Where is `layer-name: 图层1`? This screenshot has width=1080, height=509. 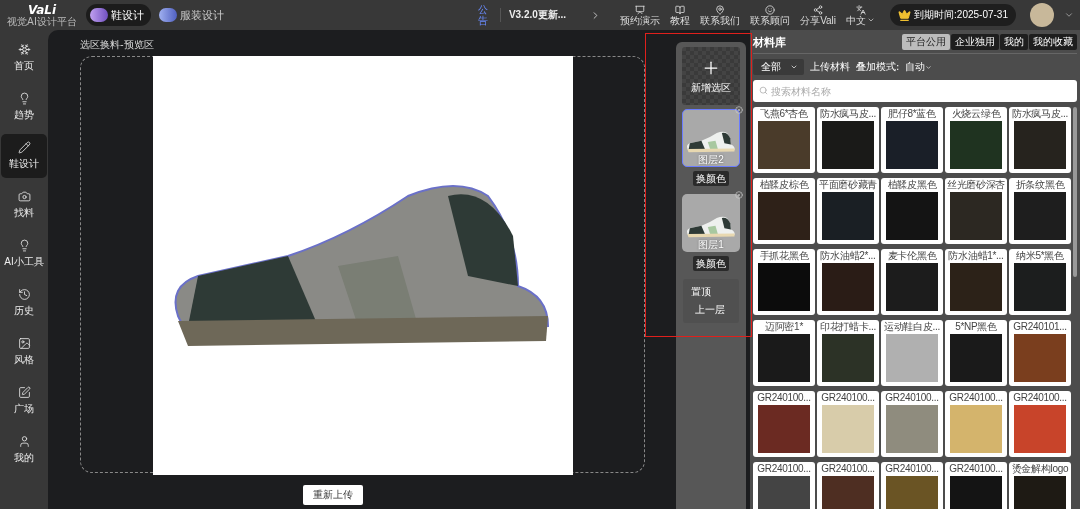 layer-name: 图层1 is located at coordinates (711, 244).